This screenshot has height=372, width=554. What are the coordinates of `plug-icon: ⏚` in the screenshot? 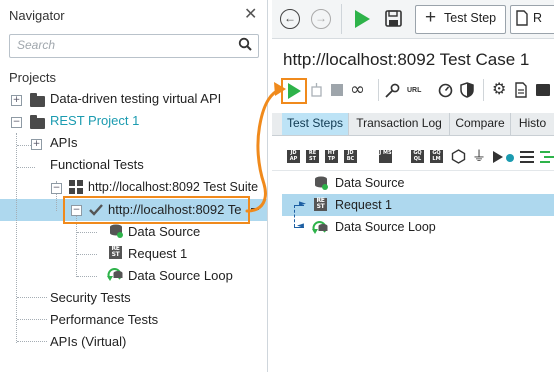 It's located at (479, 156).